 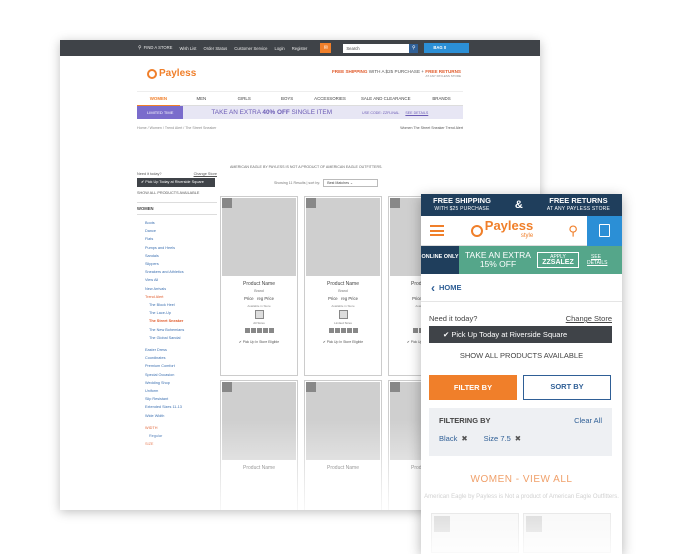 What do you see at coordinates (177, 366) in the screenshot?
I see `sidebar-item: Premium Comfort` at bounding box center [177, 366].